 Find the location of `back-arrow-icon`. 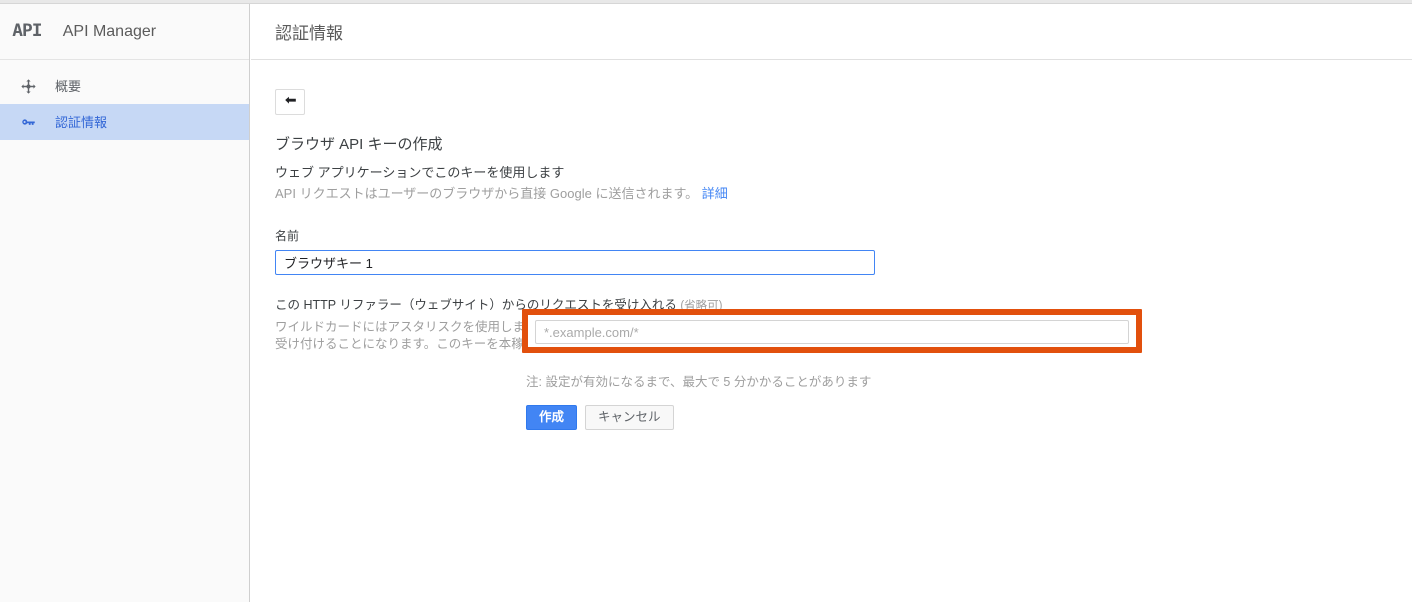

back-arrow-icon is located at coordinates (290, 102).